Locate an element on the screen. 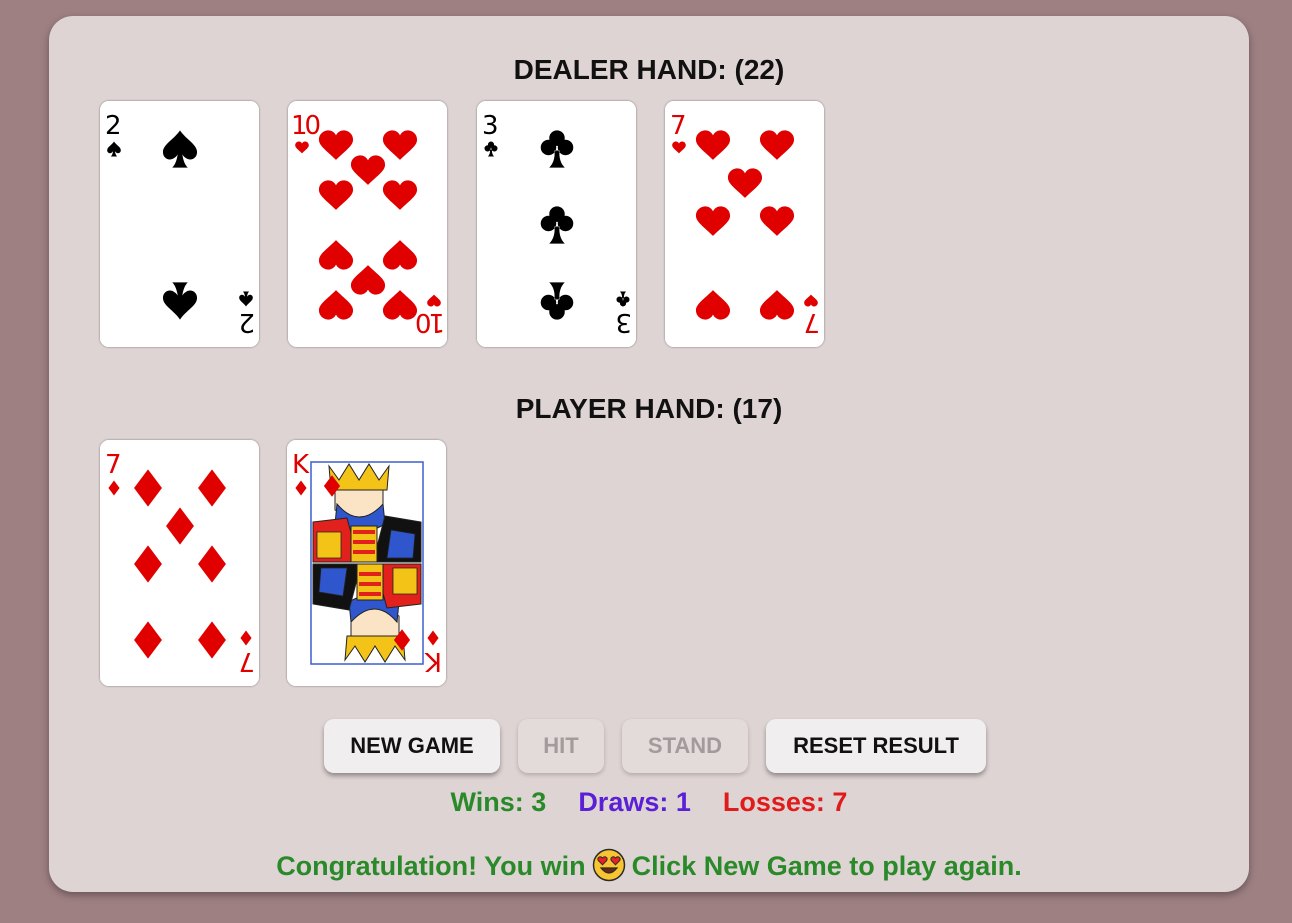 The height and width of the screenshot is (923, 1292). player-card-2: KK is located at coordinates (366, 563).